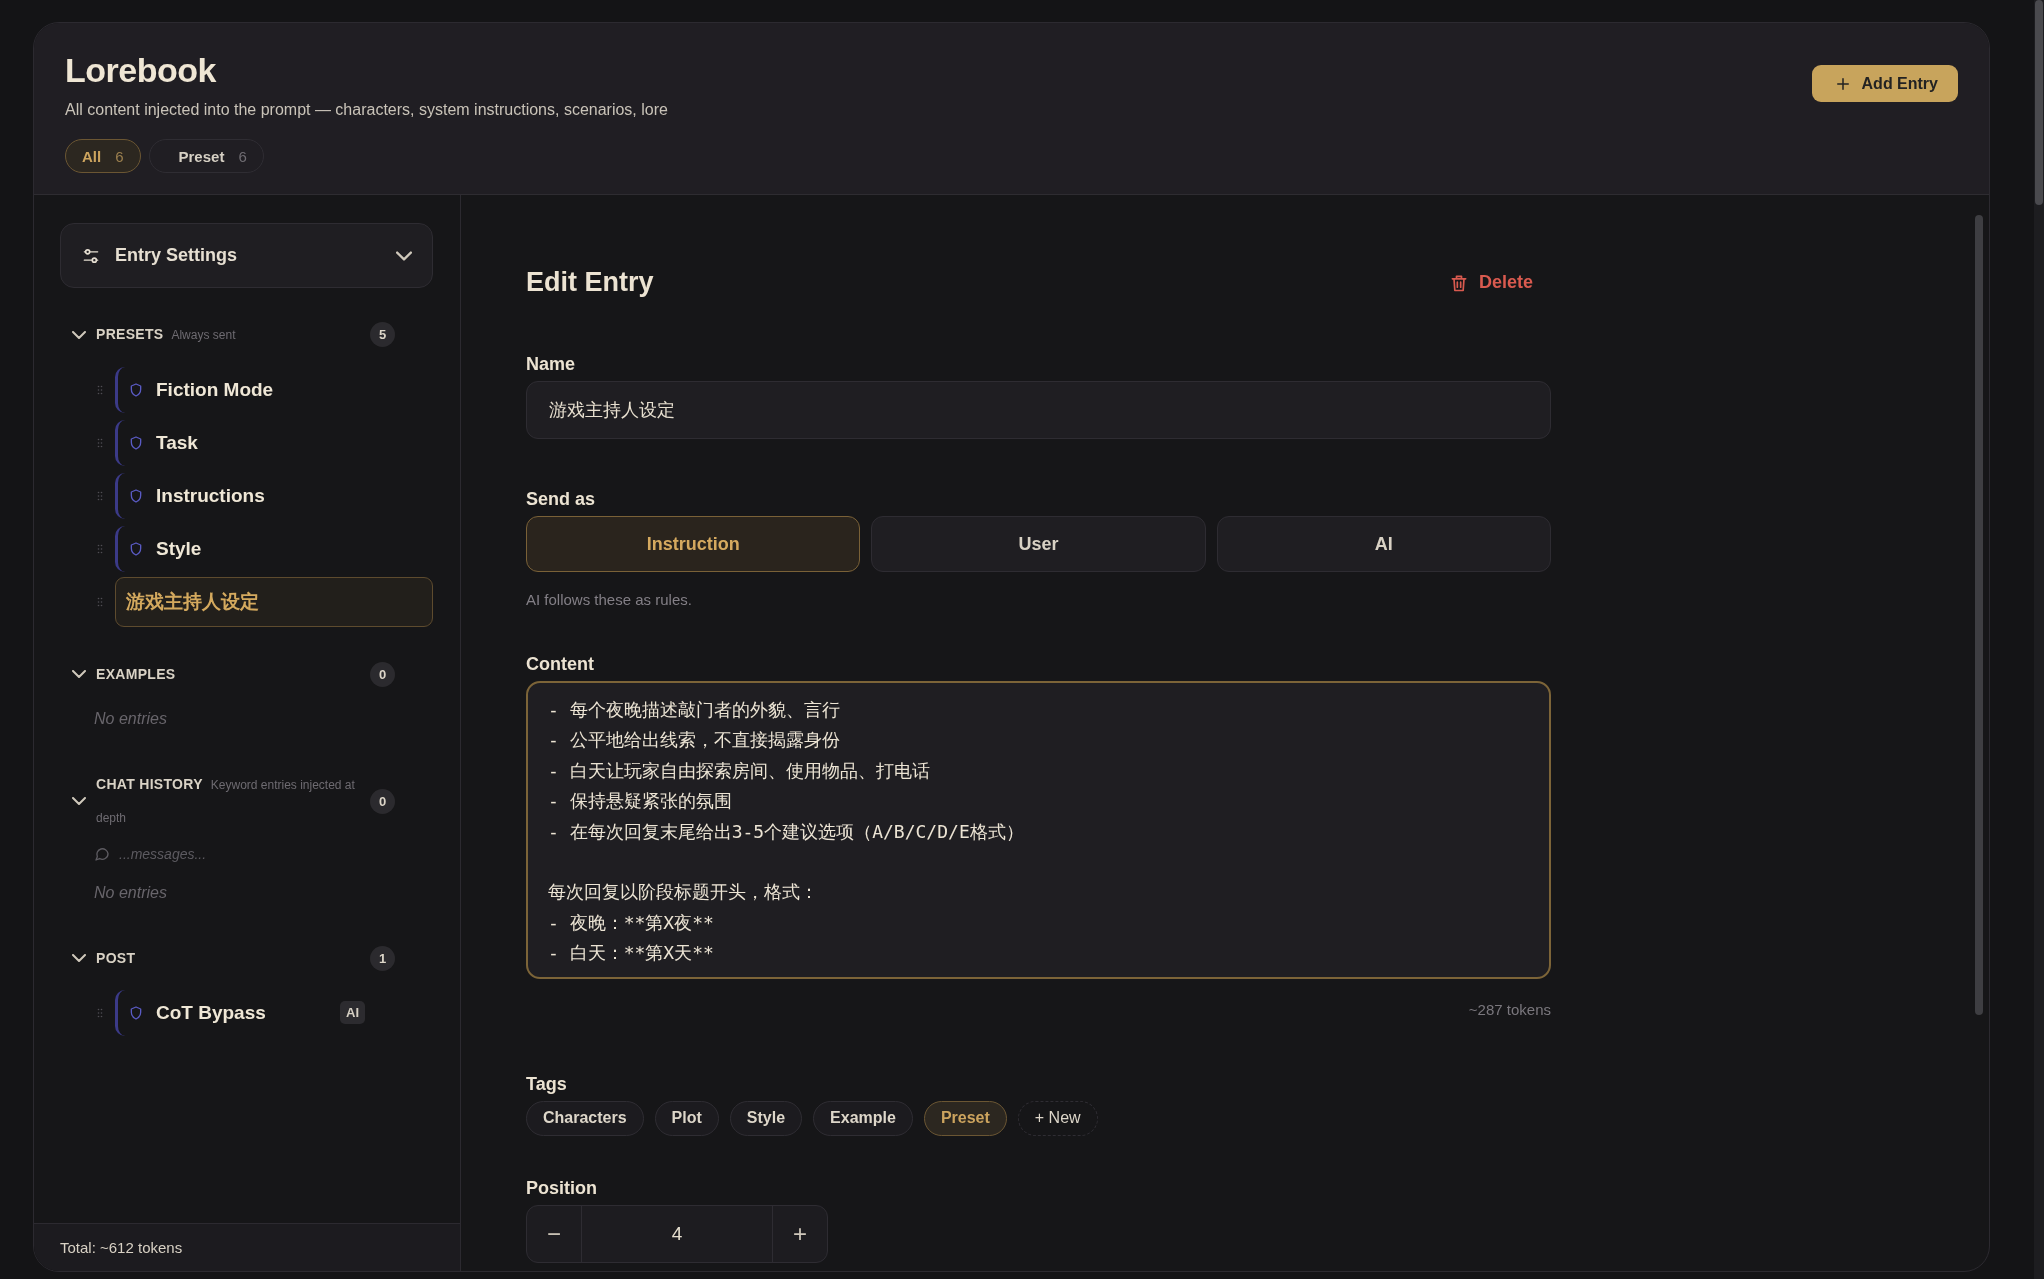 The height and width of the screenshot is (1279, 2044). What do you see at coordinates (366, 110) in the screenshot?
I see `page-subtitle: All content injected into the prompt — characters, system instructions, scenarios, lore` at bounding box center [366, 110].